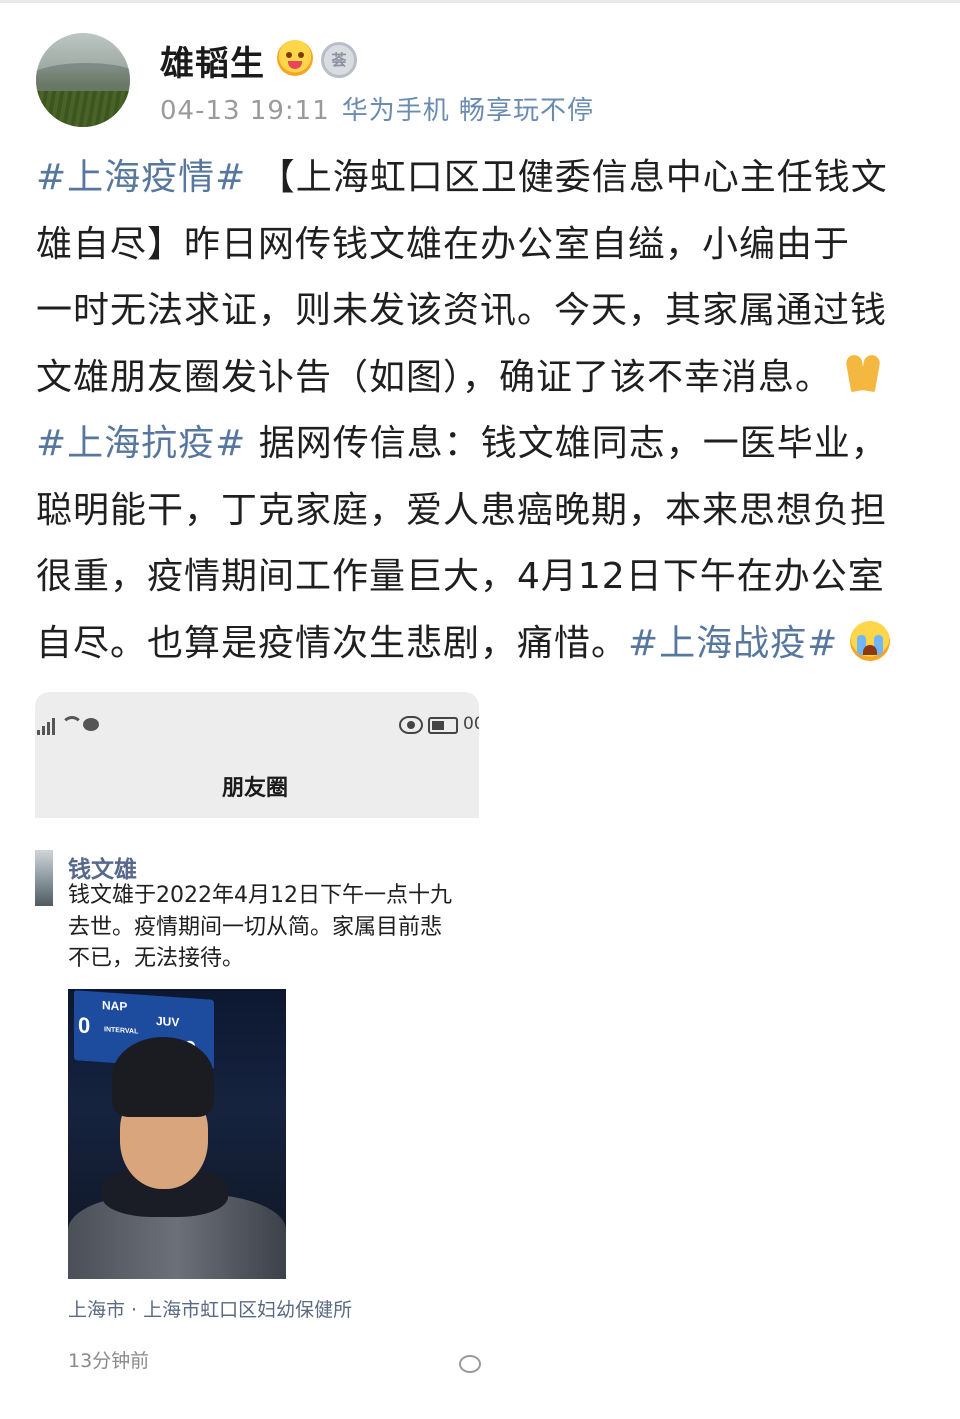 This screenshot has width=960, height=1419. I want to click on friend-name: 钱文雄, so click(102, 870).